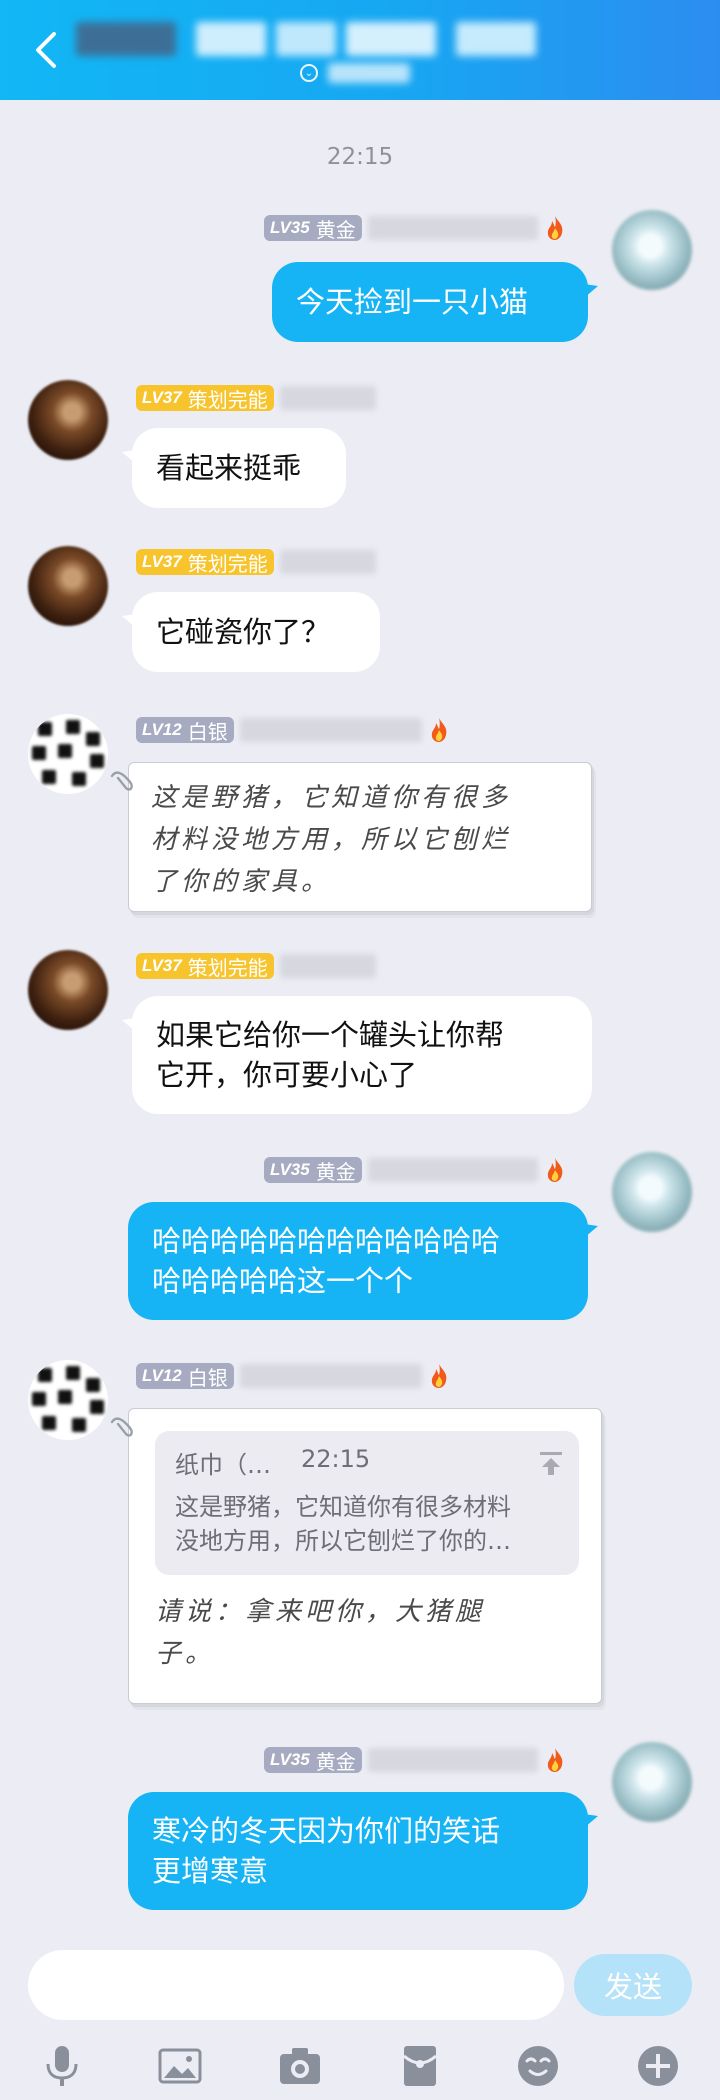 Image resolution: width=720 pixels, height=2100 pixels. What do you see at coordinates (538, 2066) in the screenshot?
I see `emoji-icon` at bounding box center [538, 2066].